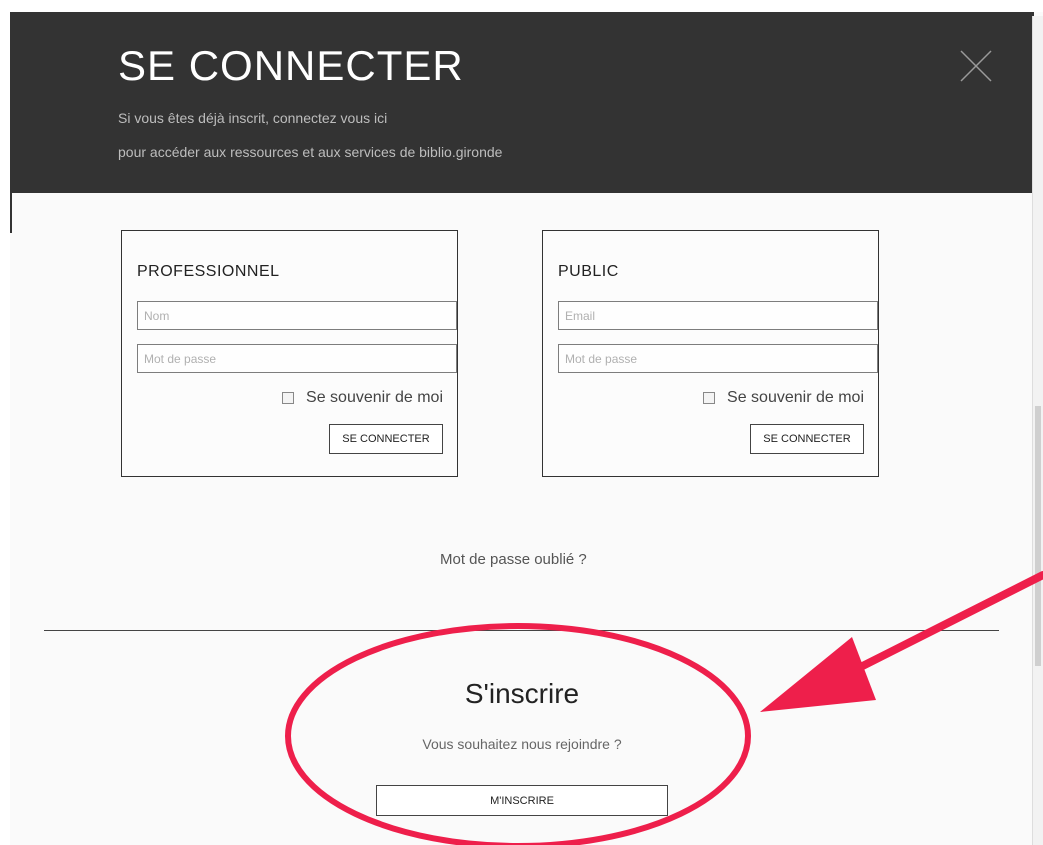 Image resolution: width=1043 pixels, height=845 pixels. What do you see at coordinates (522, 744) in the screenshot?
I see `register-subtitle: Vous souhaitez nous rejoindre ?` at bounding box center [522, 744].